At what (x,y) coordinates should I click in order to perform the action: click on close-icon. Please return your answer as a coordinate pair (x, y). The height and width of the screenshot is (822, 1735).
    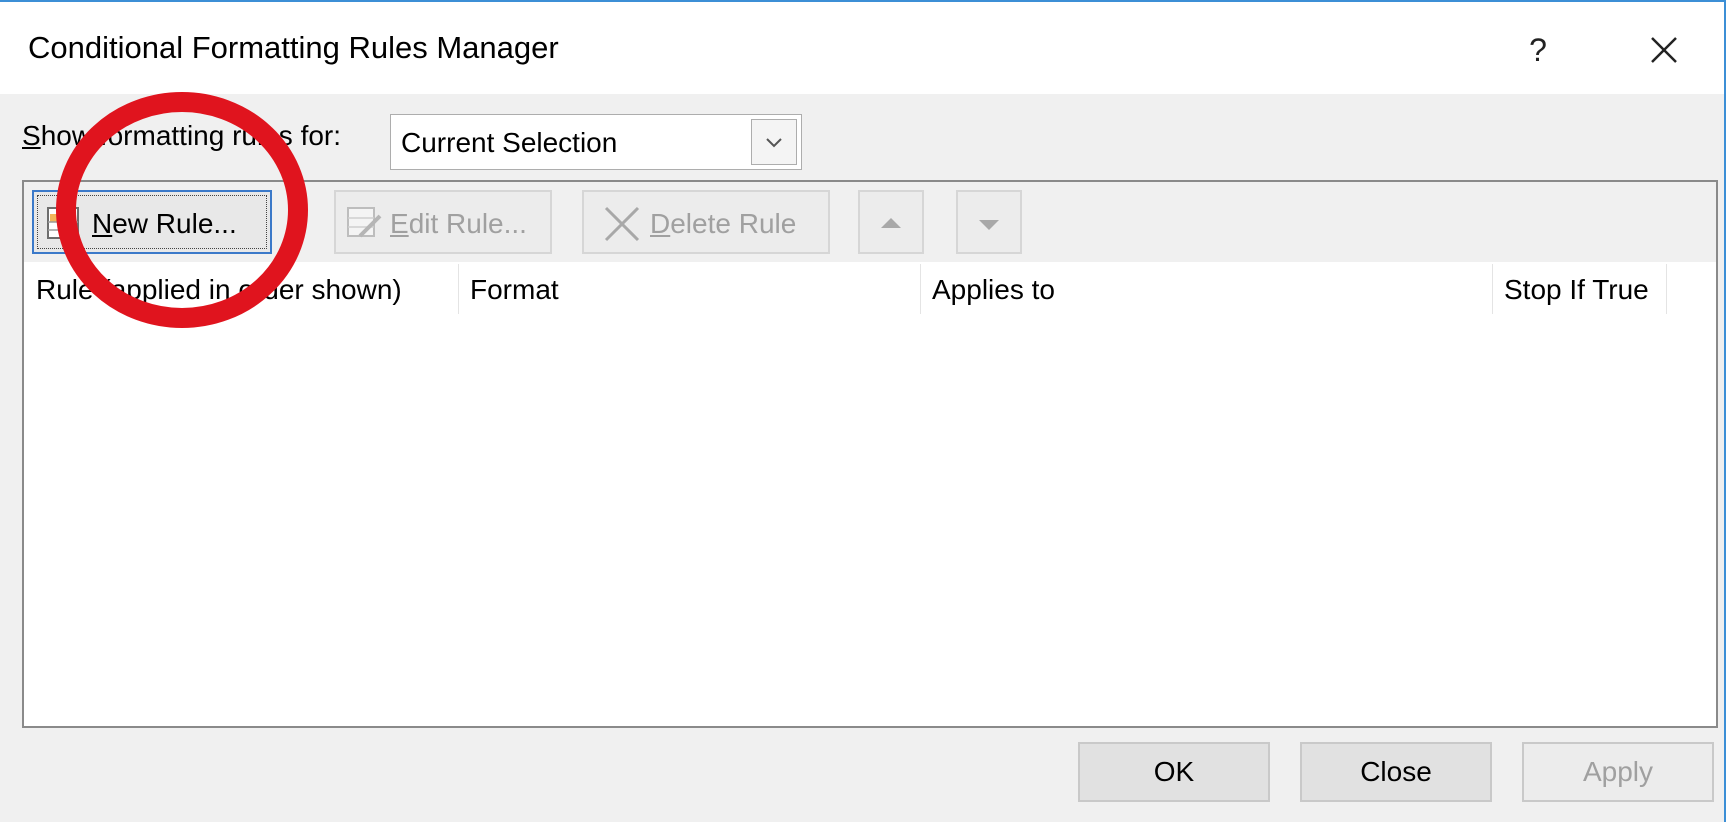
    Looking at the image, I should click on (1664, 50).